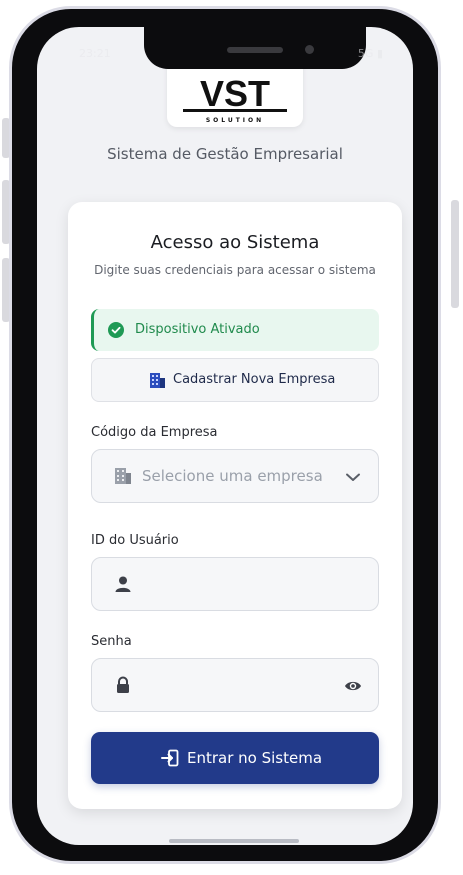 This screenshot has width=463, height=875. I want to click on password-label: Senha, so click(111, 641).